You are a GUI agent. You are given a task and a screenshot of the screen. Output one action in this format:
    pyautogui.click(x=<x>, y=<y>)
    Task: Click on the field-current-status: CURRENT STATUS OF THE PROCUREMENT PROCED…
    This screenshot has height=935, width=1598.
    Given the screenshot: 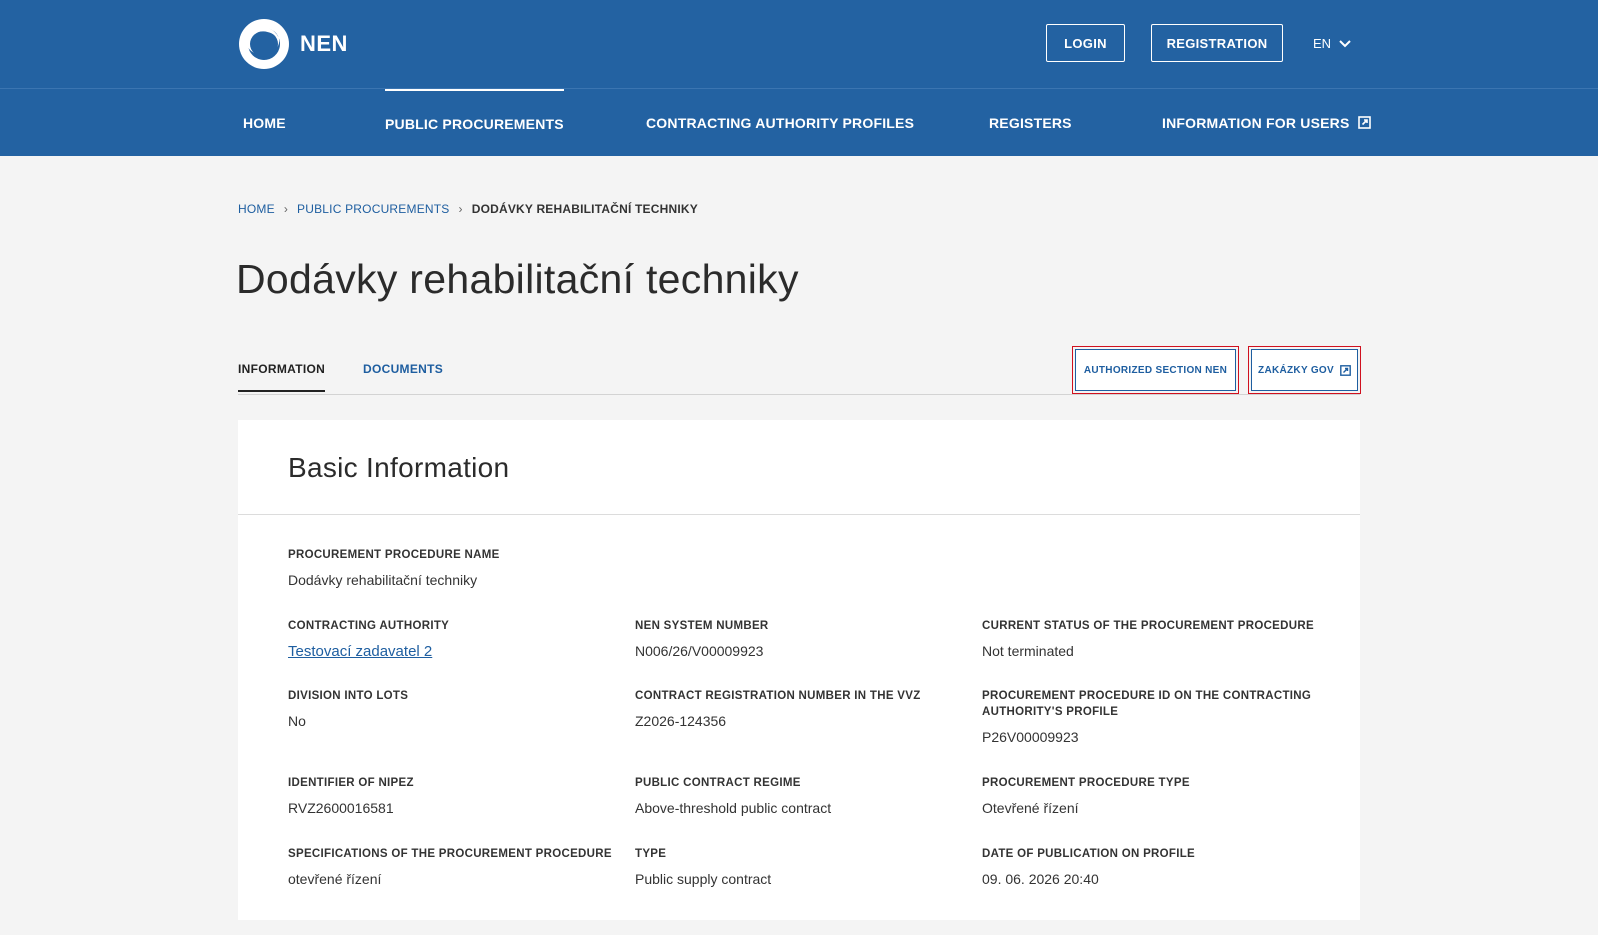 What is the action you would take?
    pyautogui.click(x=1152, y=638)
    